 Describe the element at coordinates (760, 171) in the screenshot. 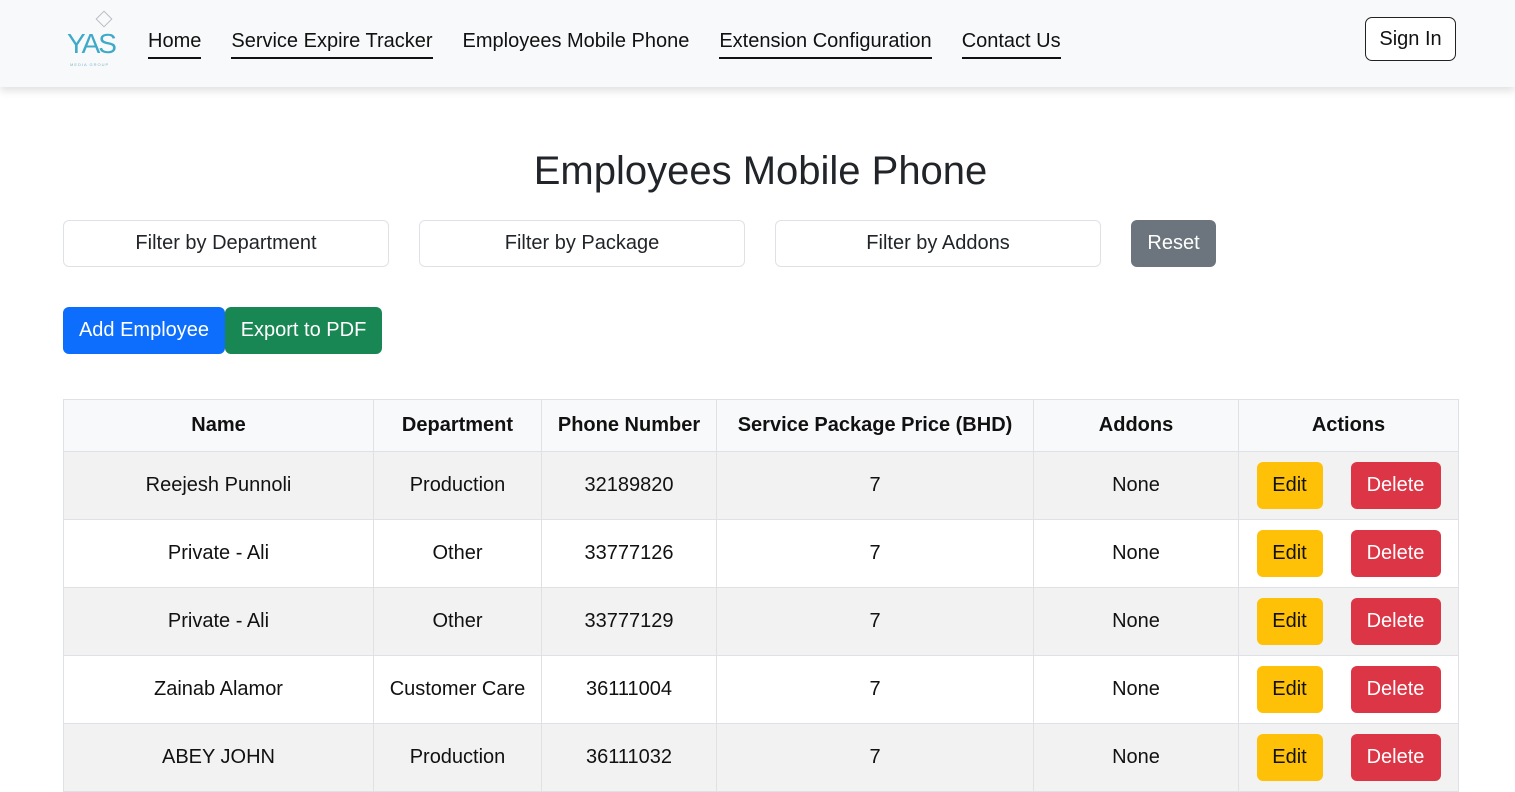

I see `page-title: Employees Mobile Phone` at that location.